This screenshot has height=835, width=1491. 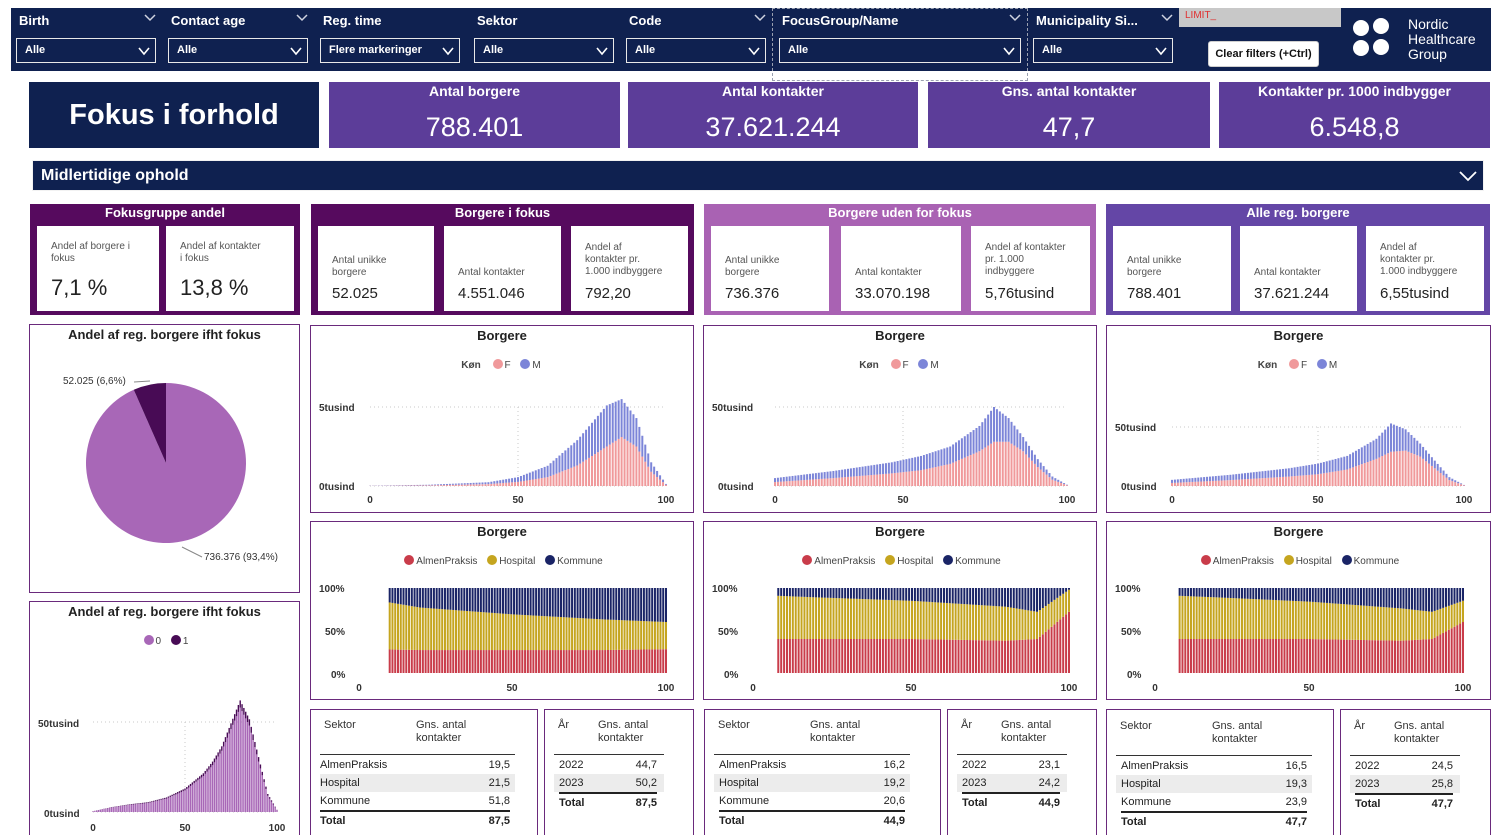 I want to click on legend-item: 0, so click(x=159, y=641).